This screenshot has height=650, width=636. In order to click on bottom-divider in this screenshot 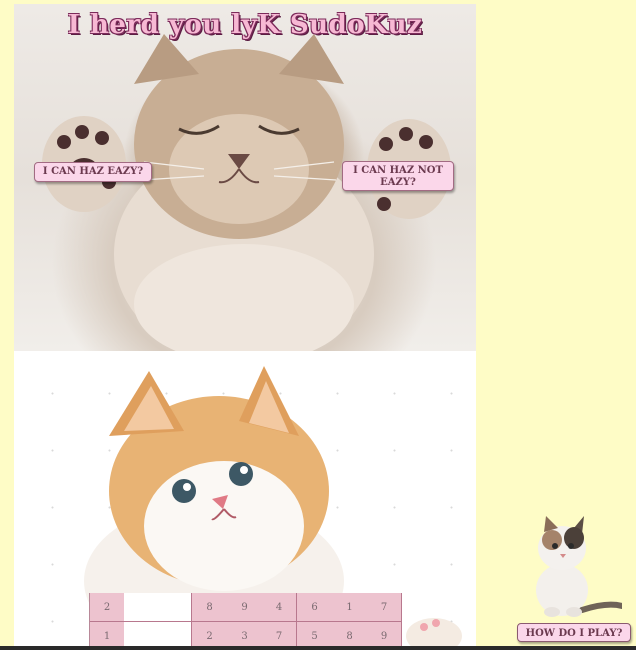, I will do `click(318, 648)`.